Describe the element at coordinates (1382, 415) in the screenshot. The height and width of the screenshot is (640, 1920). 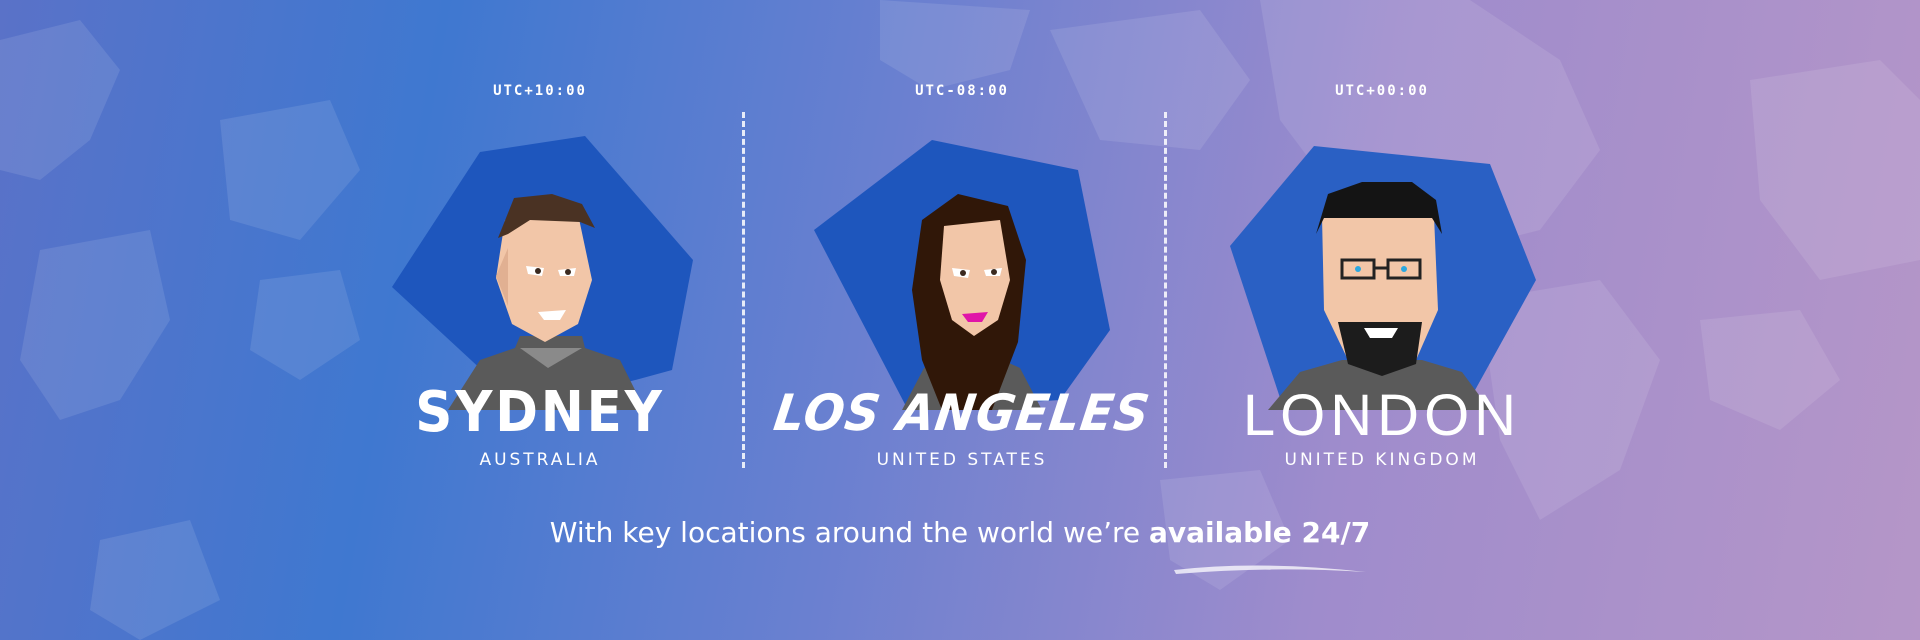
I see `city-name: LONDON` at that location.